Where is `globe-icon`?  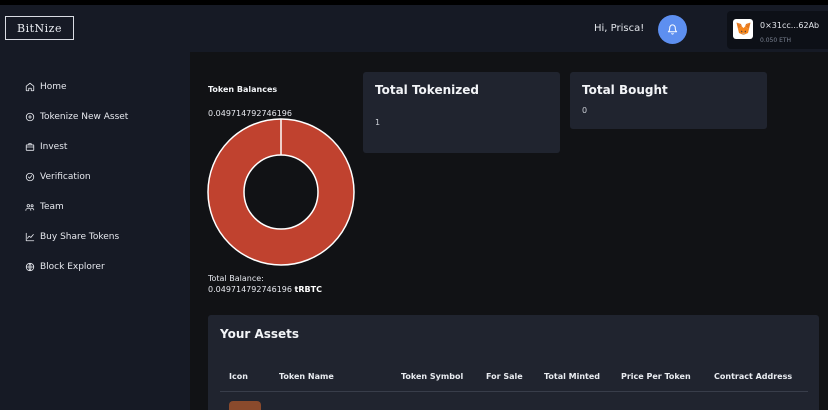 globe-icon is located at coordinates (30, 267).